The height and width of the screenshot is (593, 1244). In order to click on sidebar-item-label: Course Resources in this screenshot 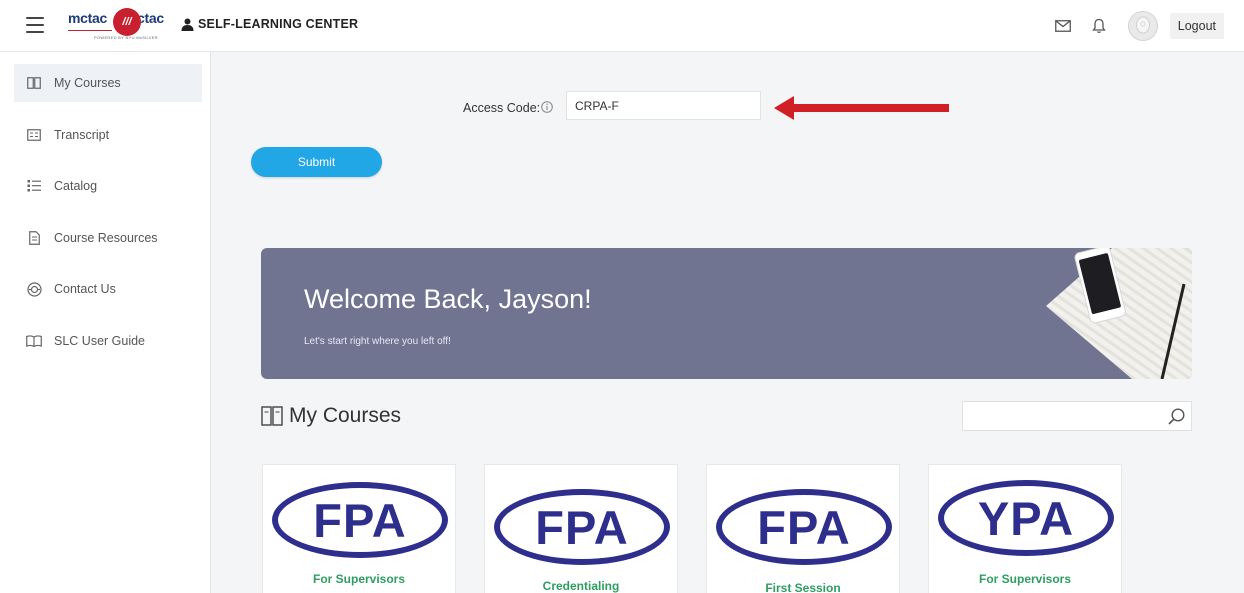, I will do `click(106, 238)`.